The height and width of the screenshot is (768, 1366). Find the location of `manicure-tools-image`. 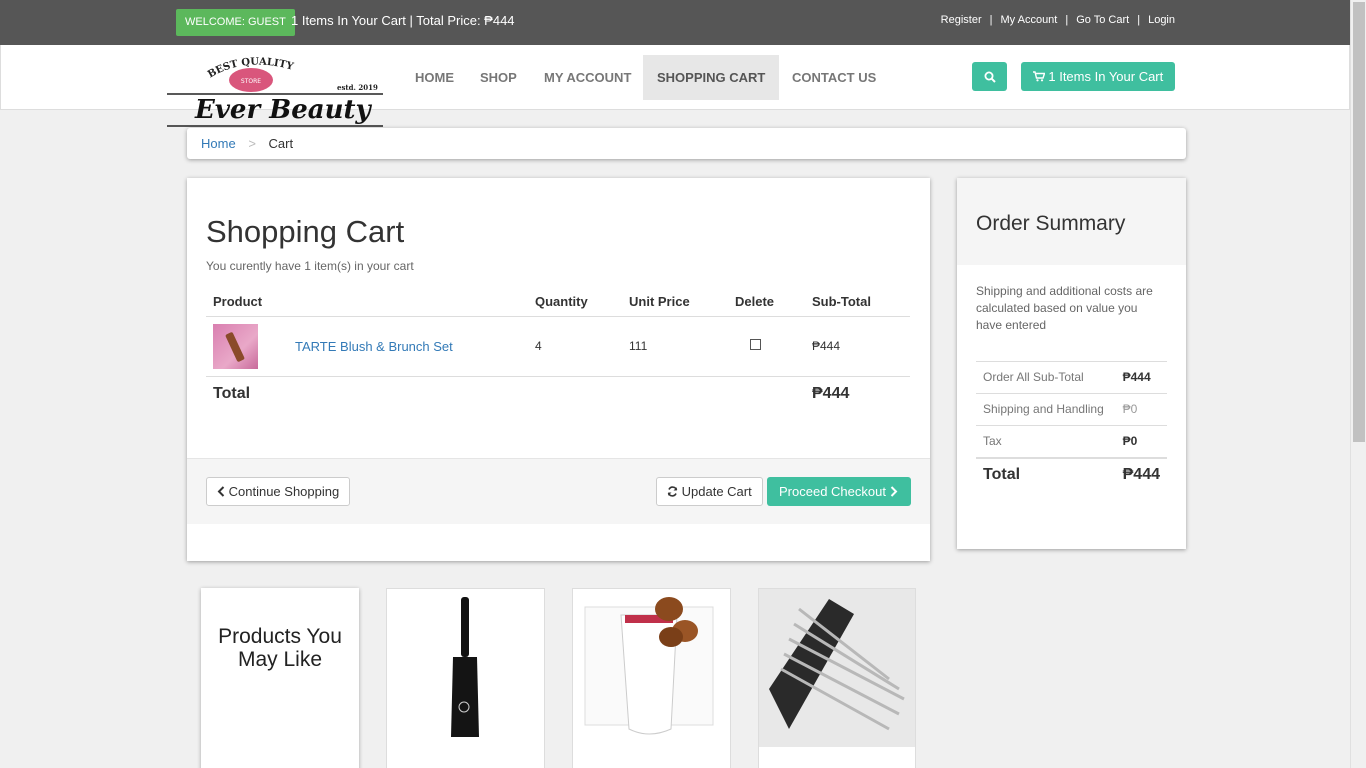

manicure-tools-image is located at coordinates (837, 668).